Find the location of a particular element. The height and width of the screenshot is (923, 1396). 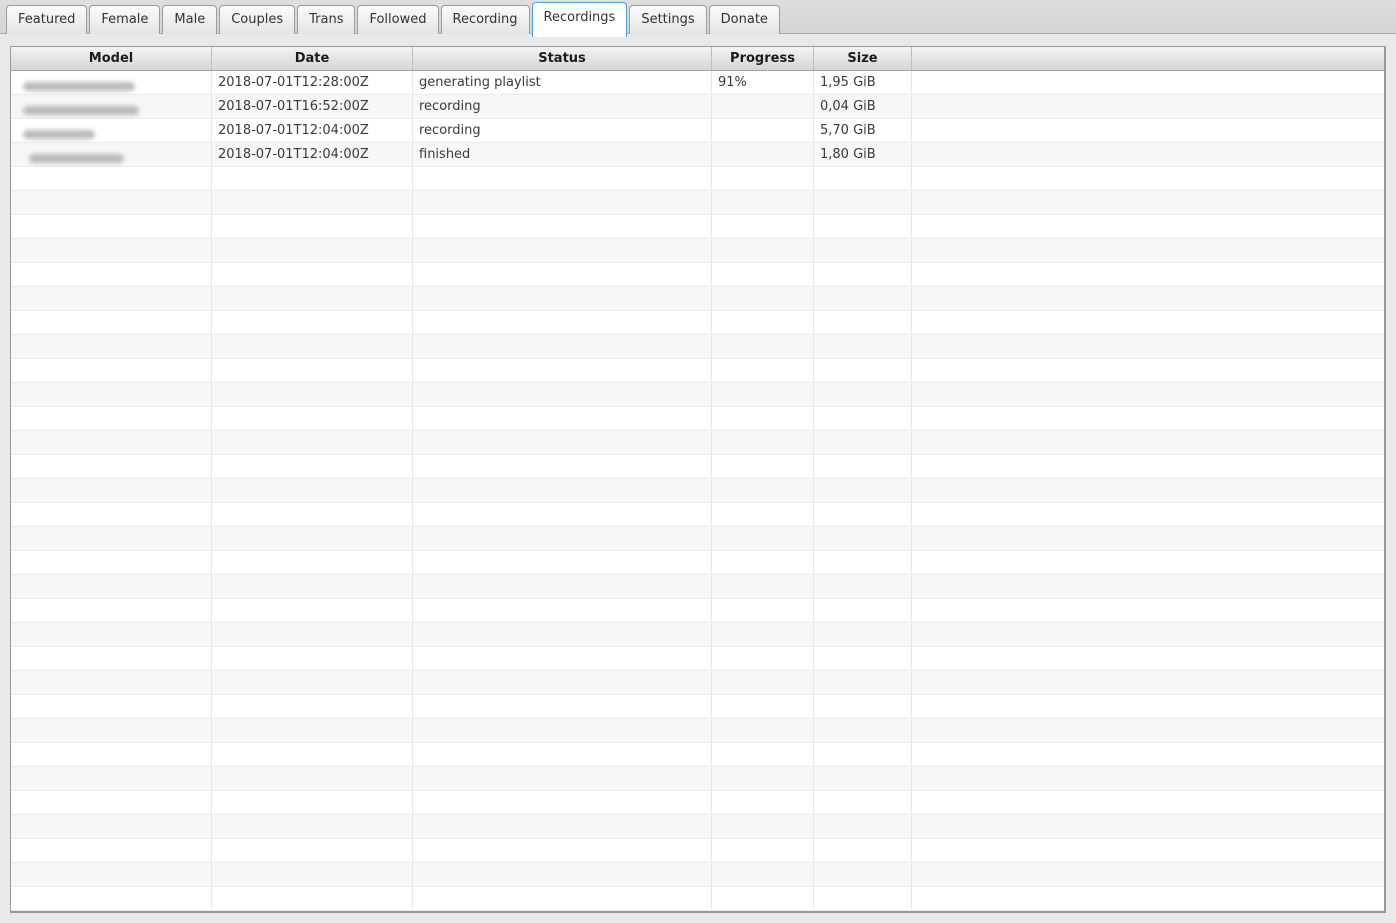

tab-donate: Donate is located at coordinates (744, 19).